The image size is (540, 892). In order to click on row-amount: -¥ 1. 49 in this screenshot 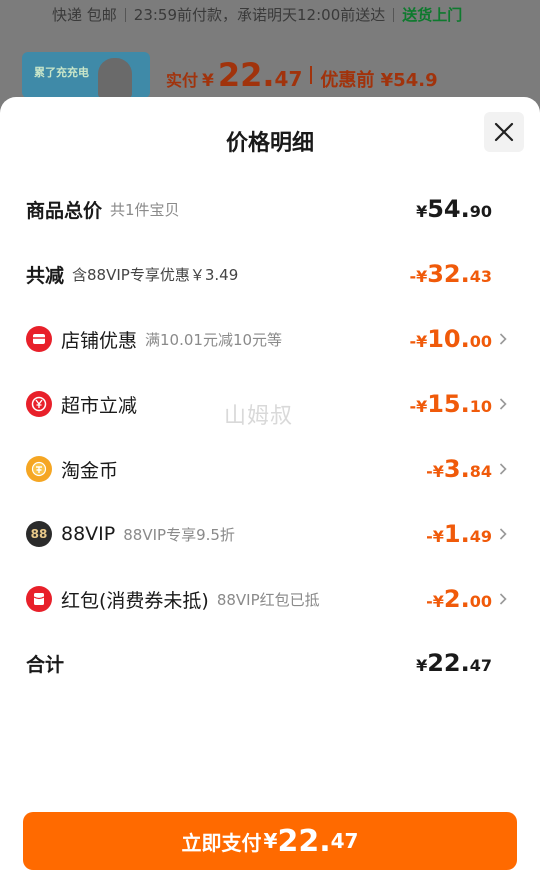, I will do `click(459, 534)`.